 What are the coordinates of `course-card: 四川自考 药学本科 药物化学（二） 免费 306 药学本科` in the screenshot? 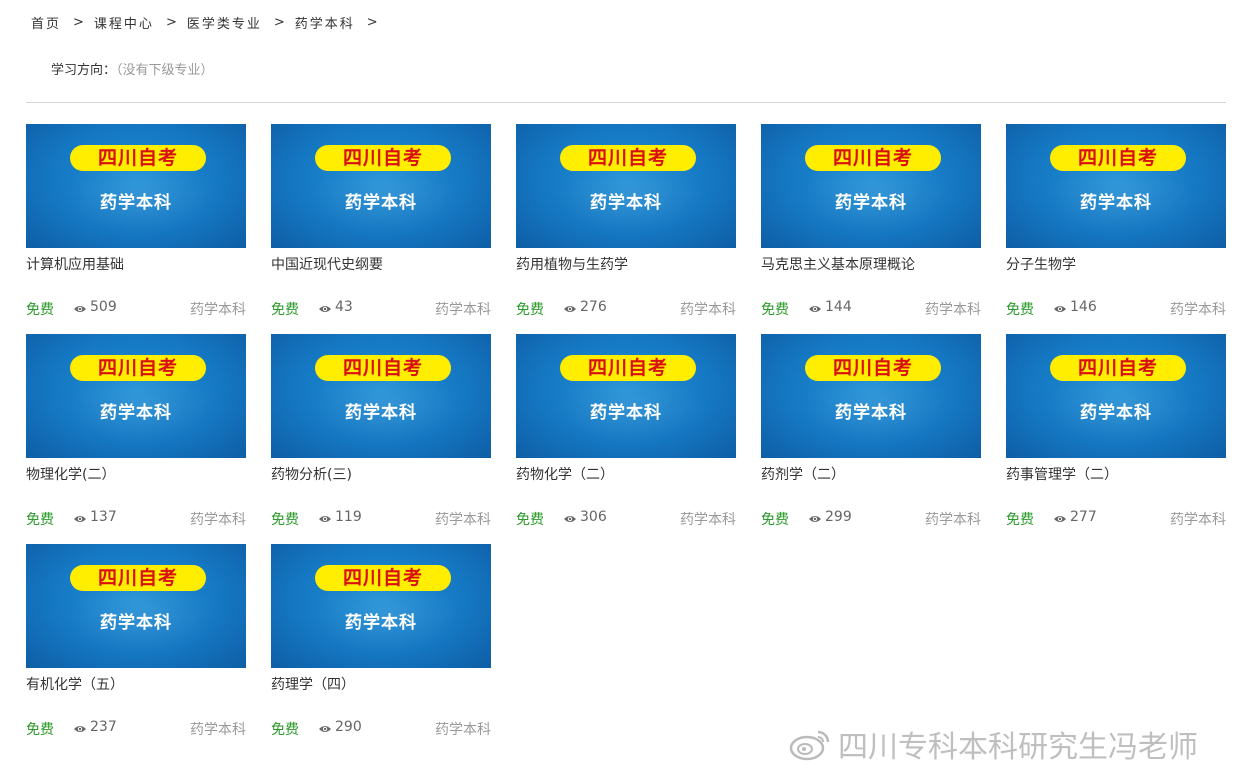 It's located at (626, 439).